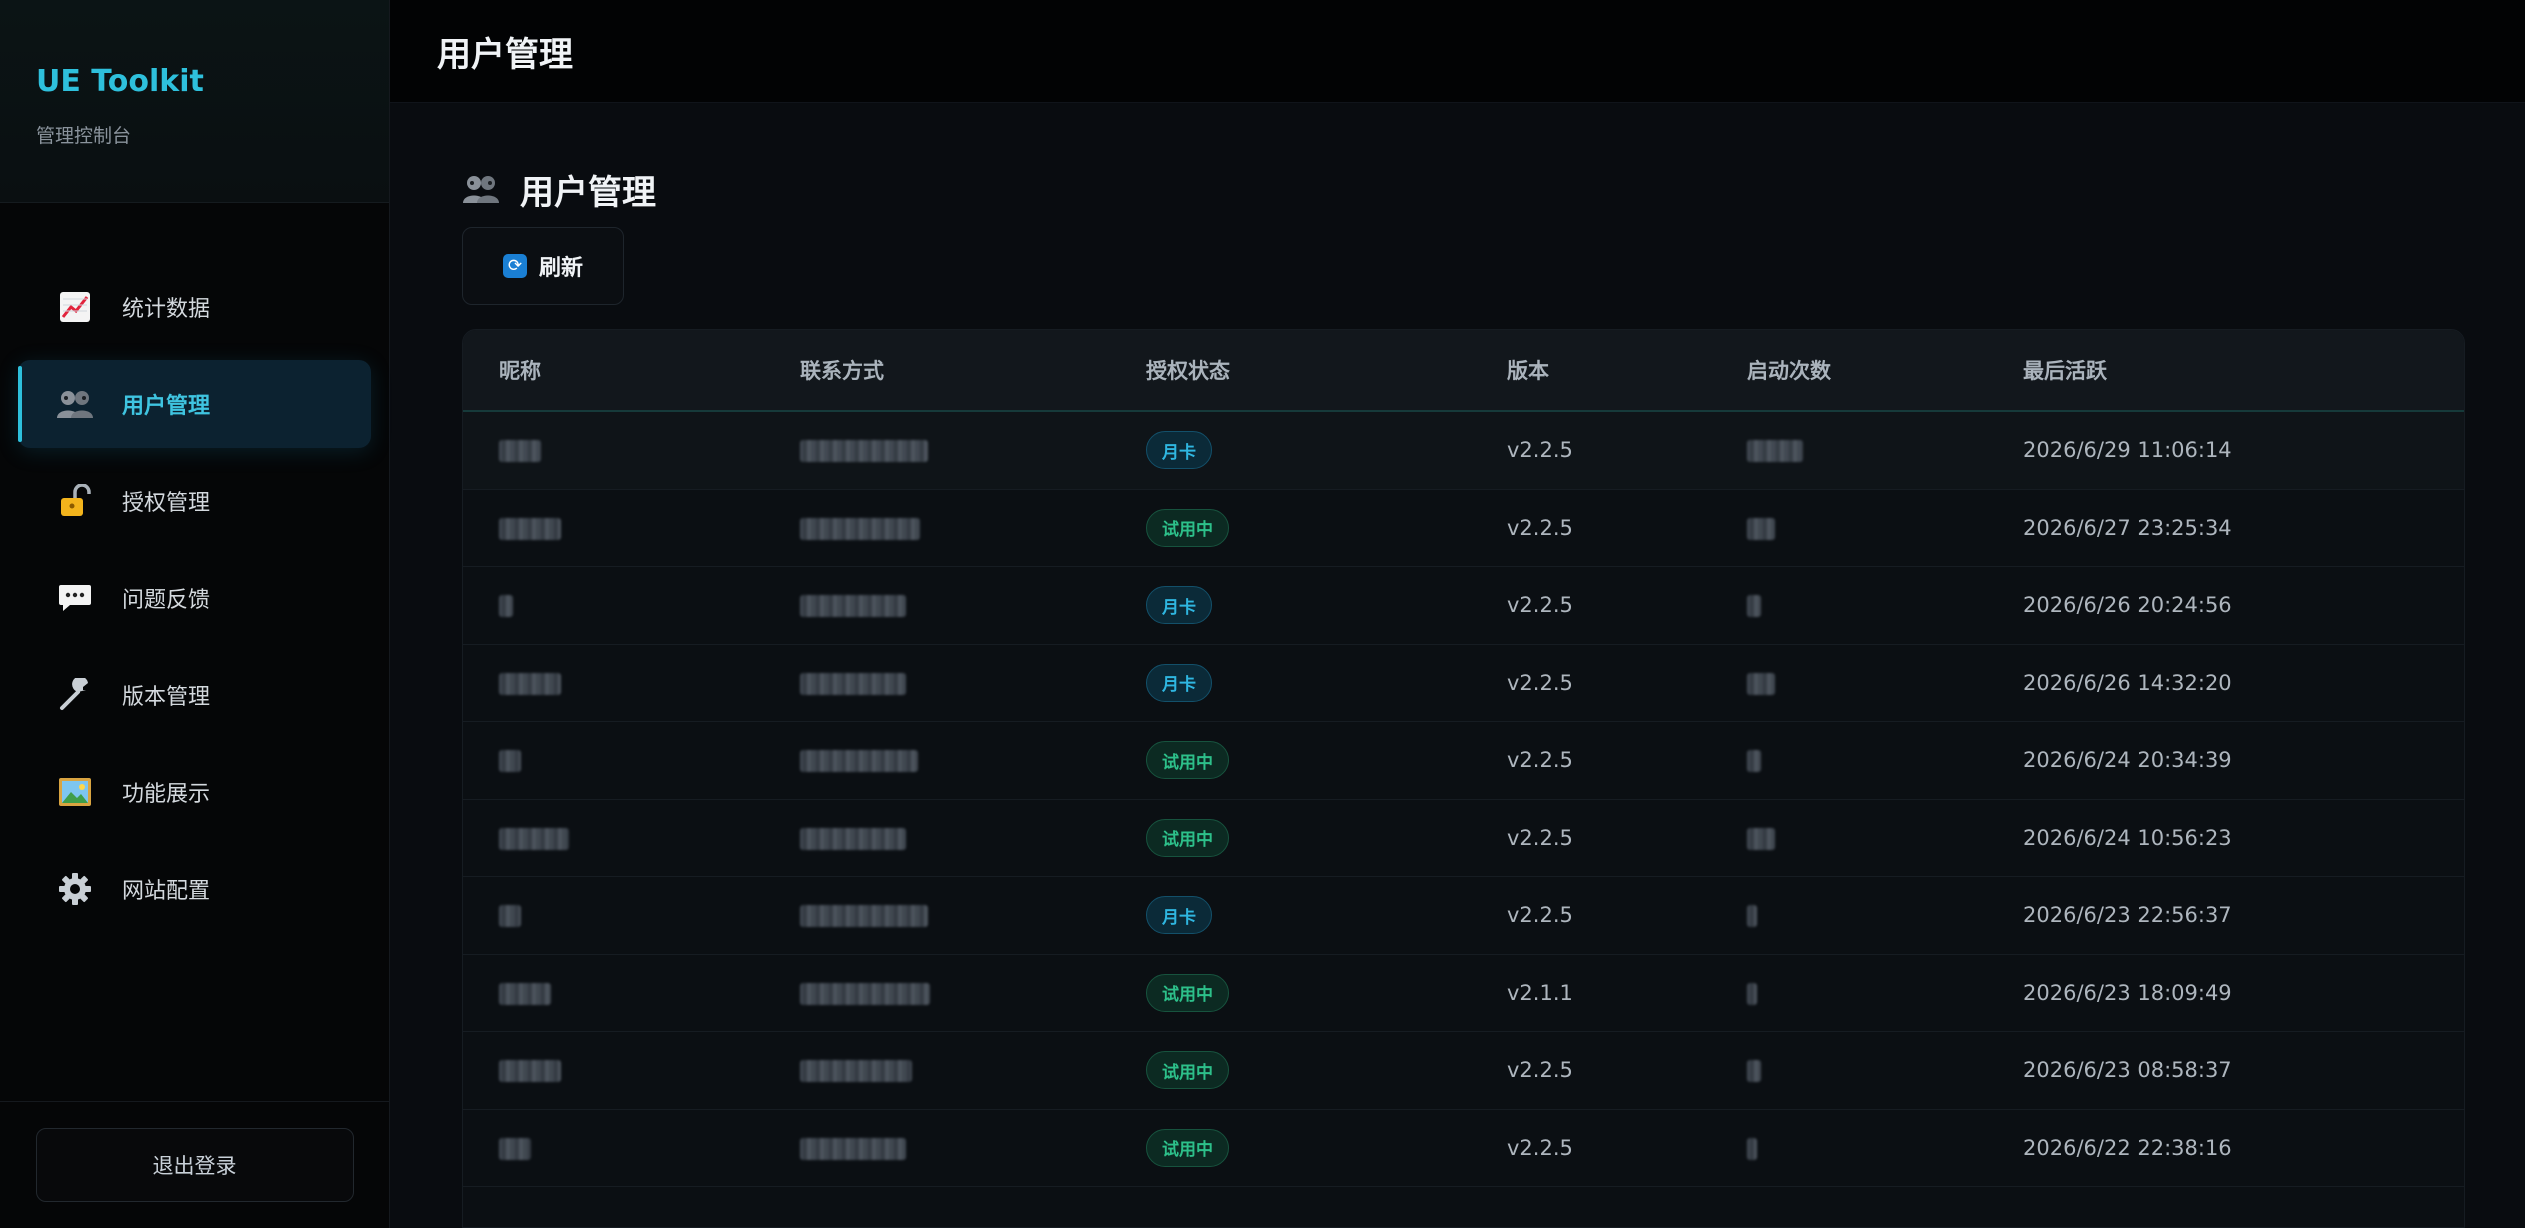 Image resolution: width=2525 pixels, height=1228 pixels. I want to click on last-active-cell: 2026/6/26 20:24:56, so click(2127, 605).